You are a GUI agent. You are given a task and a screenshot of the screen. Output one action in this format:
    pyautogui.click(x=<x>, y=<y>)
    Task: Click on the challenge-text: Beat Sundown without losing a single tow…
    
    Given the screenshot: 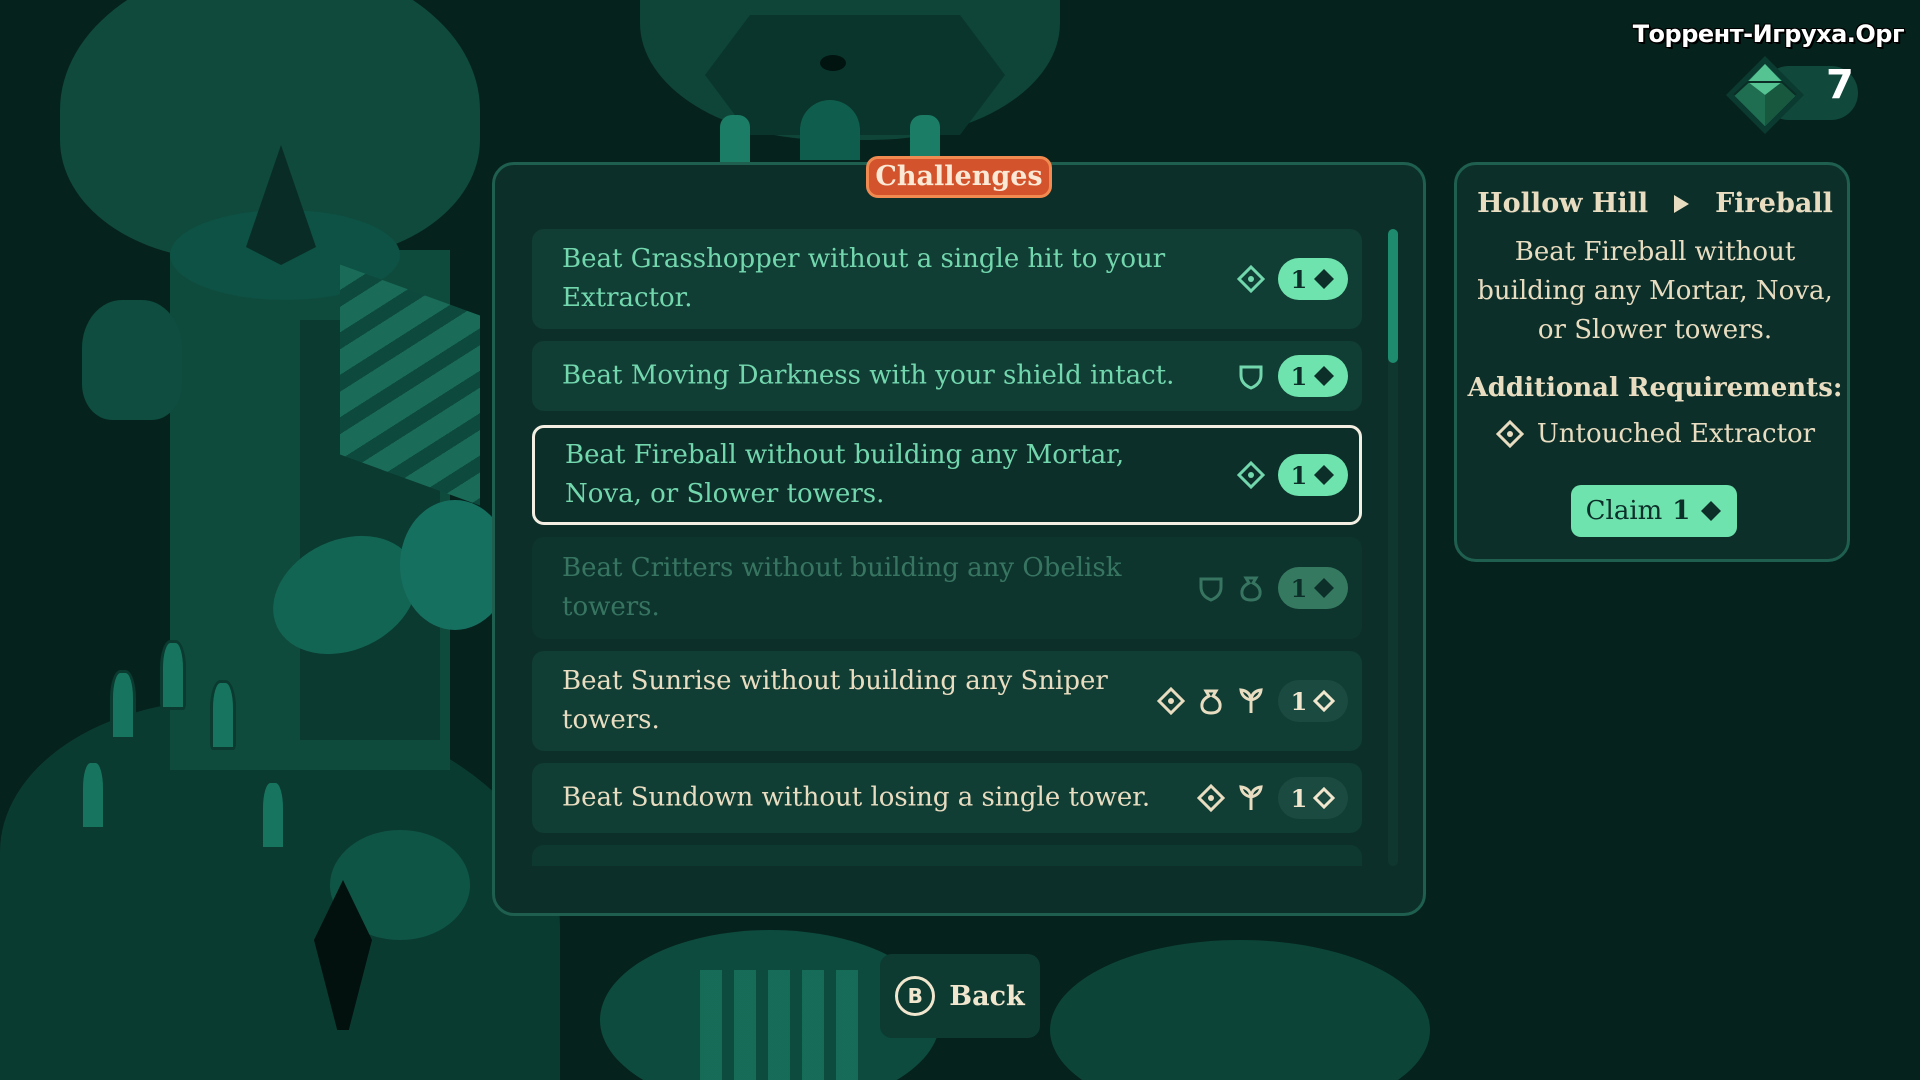 What is the action you would take?
    pyautogui.click(x=856, y=797)
    